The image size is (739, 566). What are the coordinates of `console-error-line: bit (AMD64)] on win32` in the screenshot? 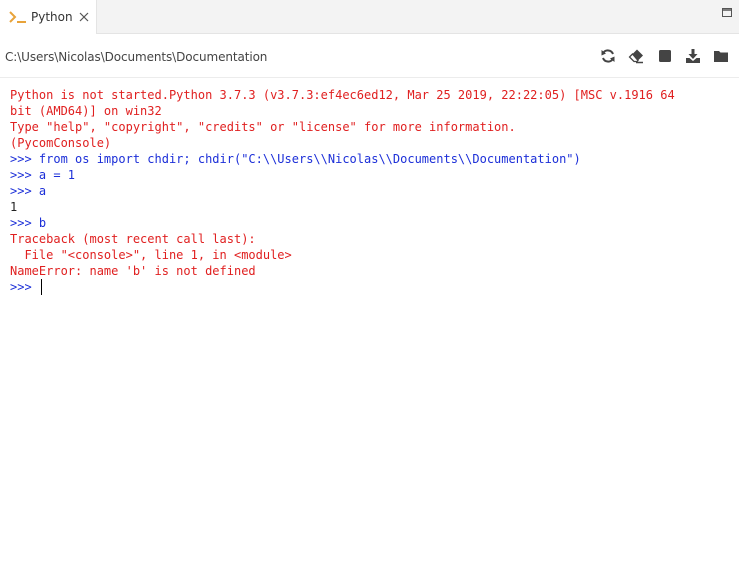 It's located at (86, 111).